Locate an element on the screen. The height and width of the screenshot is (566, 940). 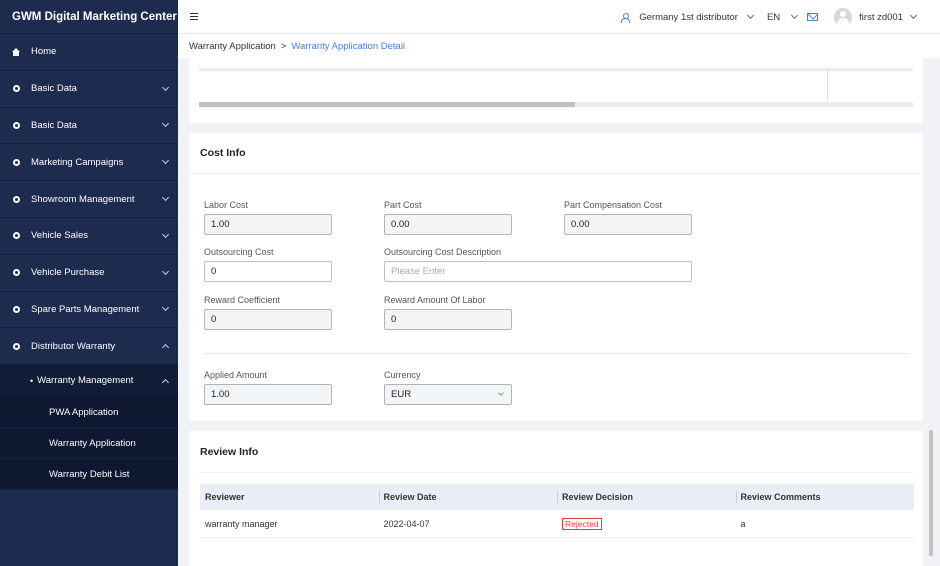
distributor-icon is located at coordinates (625, 17).